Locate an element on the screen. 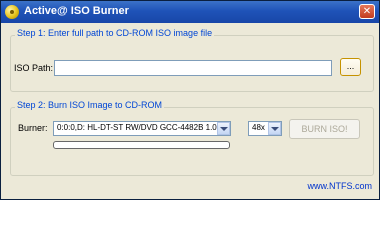  burner-label: Burner: is located at coordinates (33, 128).